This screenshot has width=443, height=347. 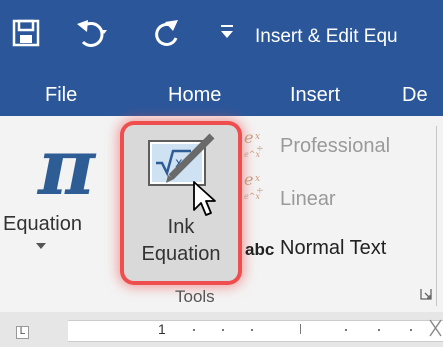 What do you see at coordinates (162, 329) in the screenshot?
I see `ruler-number: 1` at bounding box center [162, 329].